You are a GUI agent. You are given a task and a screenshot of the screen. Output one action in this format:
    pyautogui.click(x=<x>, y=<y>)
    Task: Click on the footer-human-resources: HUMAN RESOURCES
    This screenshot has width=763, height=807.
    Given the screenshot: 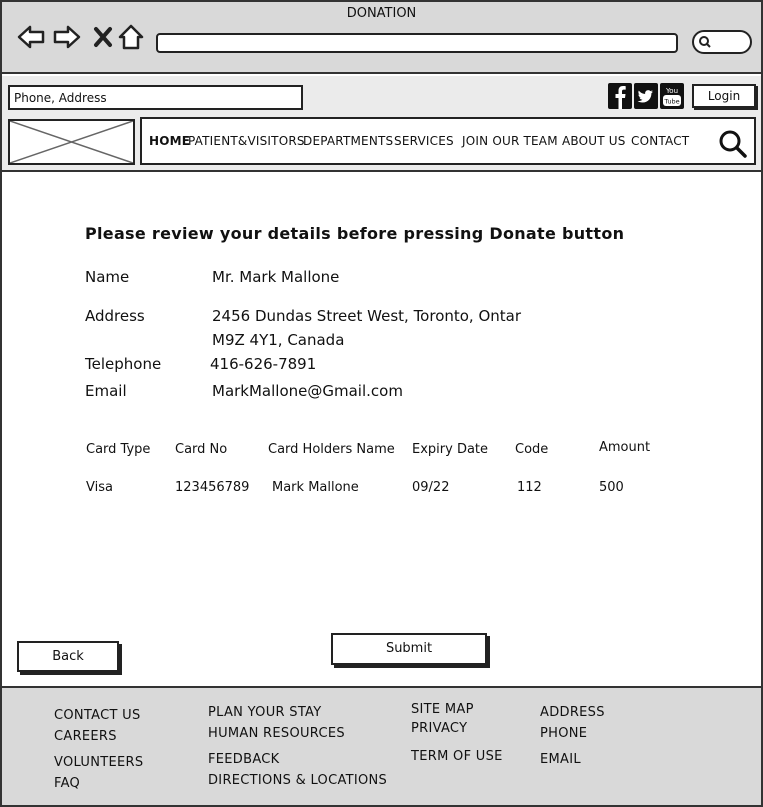 What is the action you would take?
    pyautogui.click(x=276, y=733)
    